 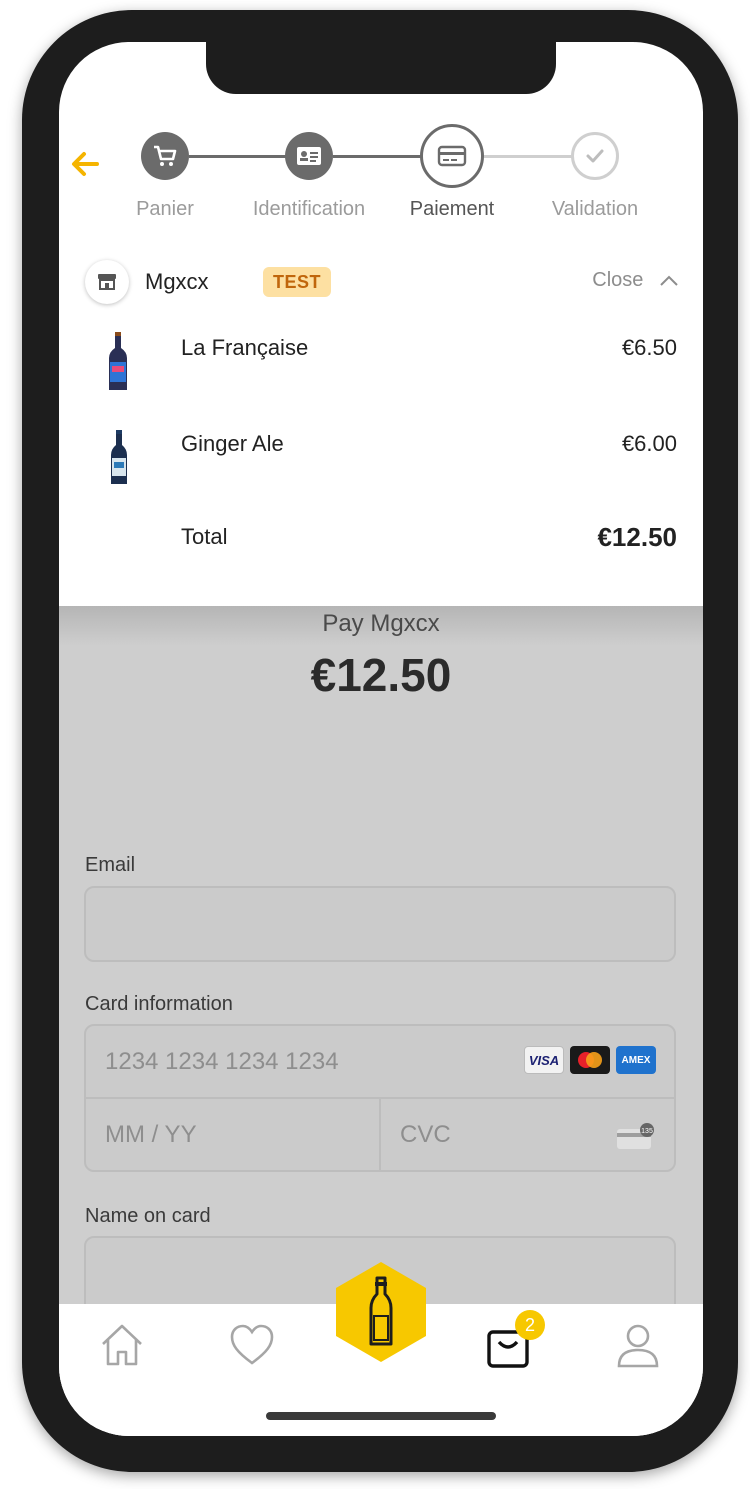 I want to click on check-icon, so click(x=595, y=156).